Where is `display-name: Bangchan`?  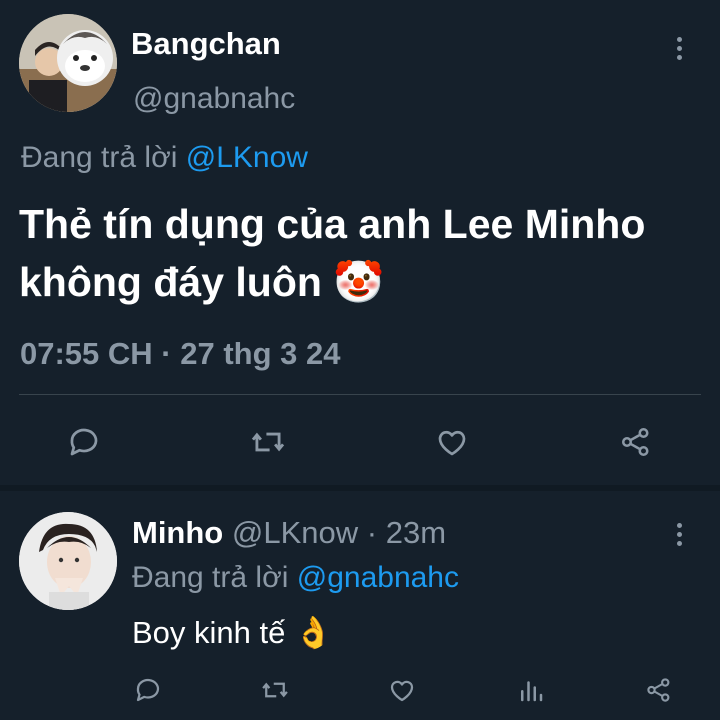
display-name: Bangchan is located at coordinates (206, 44).